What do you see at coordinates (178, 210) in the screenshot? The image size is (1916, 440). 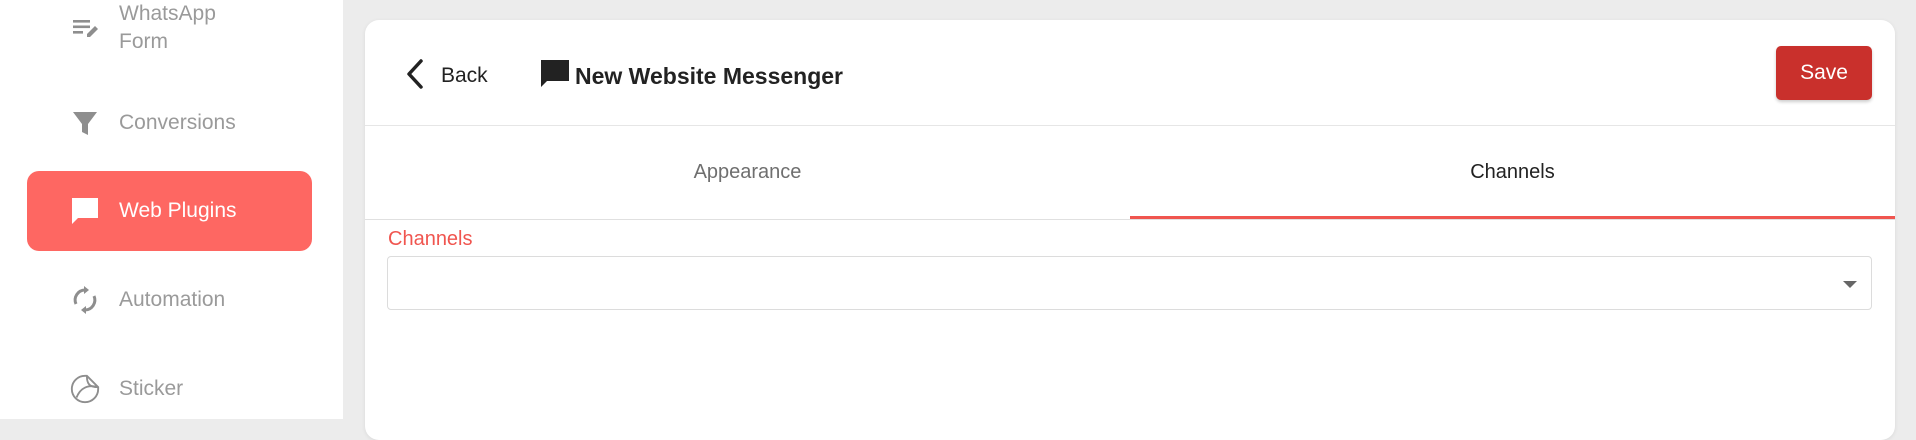 I see `sidebar-item-label: Web Plugins` at bounding box center [178, 210].